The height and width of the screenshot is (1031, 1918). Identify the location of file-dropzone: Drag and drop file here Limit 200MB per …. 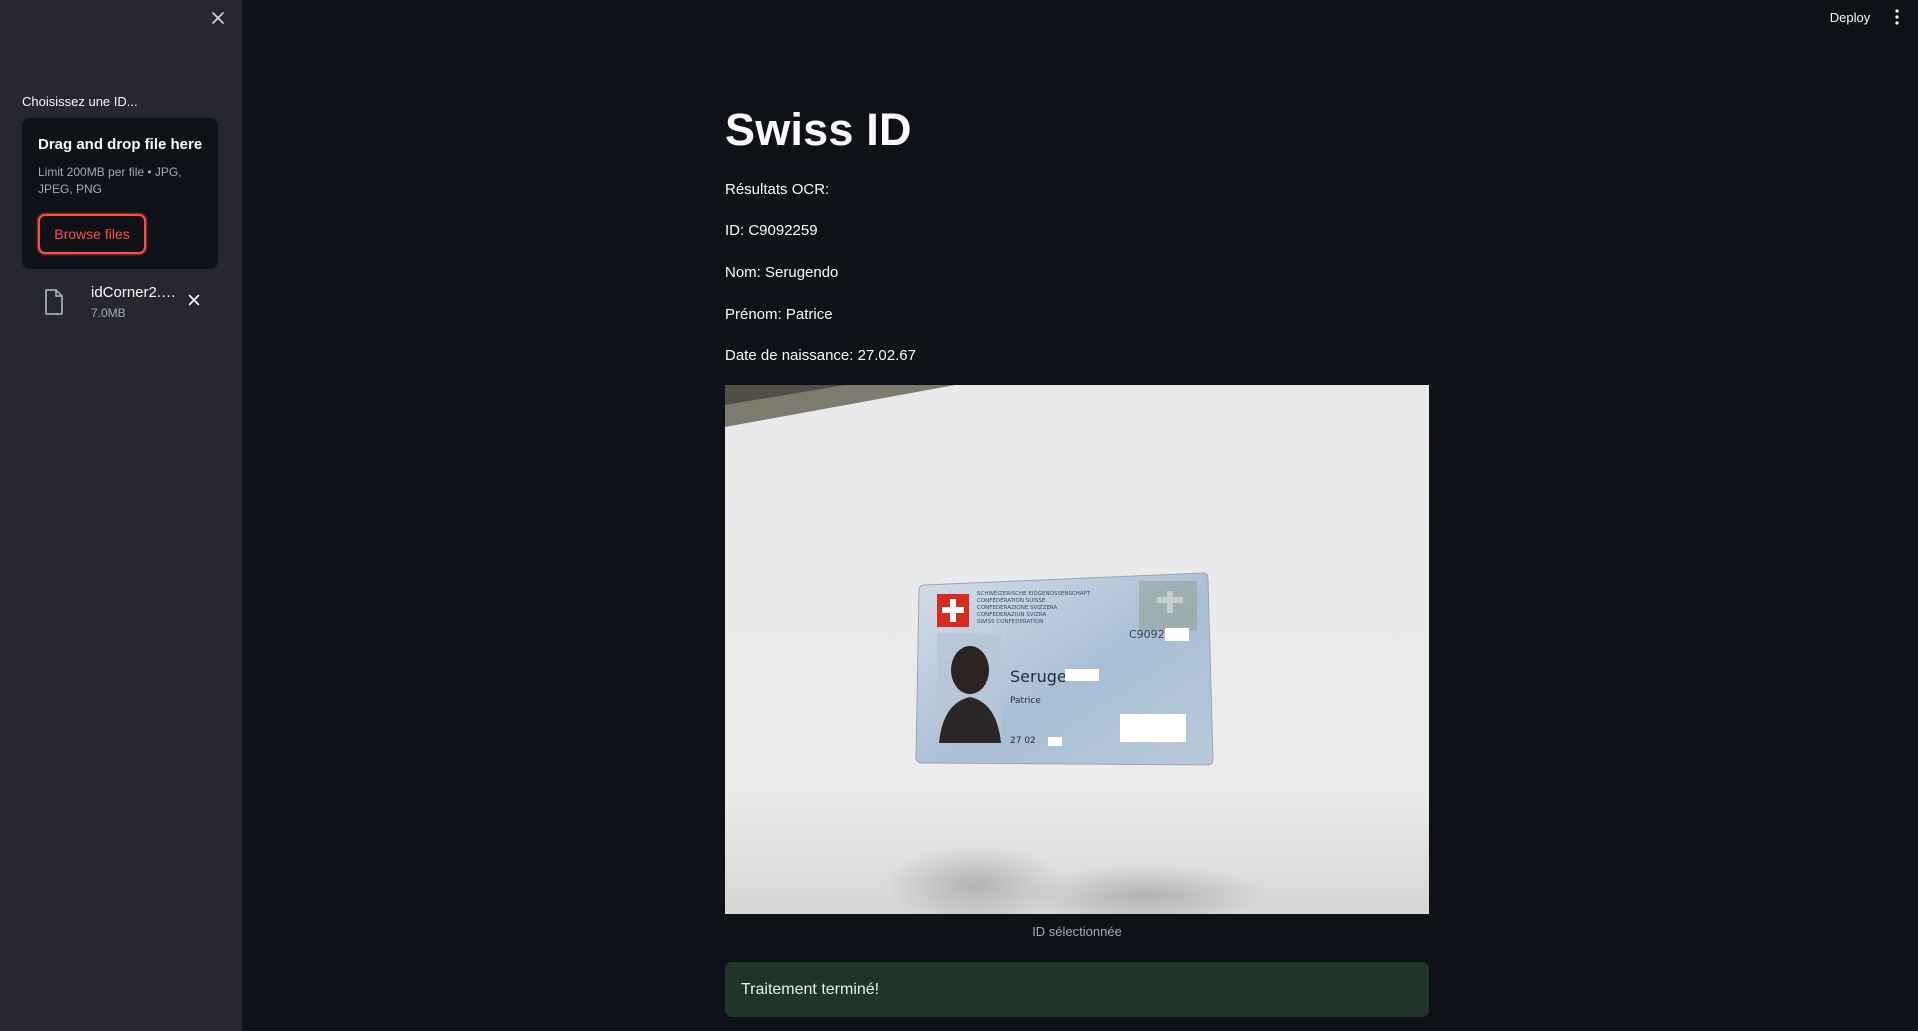
(120, 193).